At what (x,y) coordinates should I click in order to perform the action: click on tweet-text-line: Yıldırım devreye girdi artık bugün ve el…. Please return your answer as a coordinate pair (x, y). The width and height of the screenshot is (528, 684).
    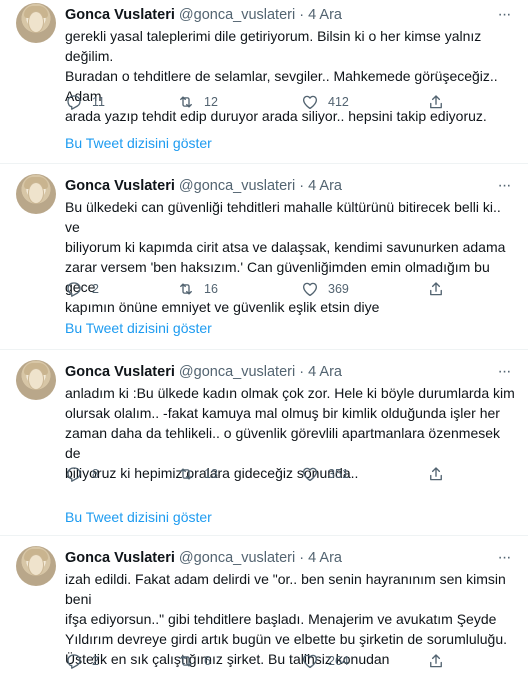
    Looking at the image, I should click on (286, 639).